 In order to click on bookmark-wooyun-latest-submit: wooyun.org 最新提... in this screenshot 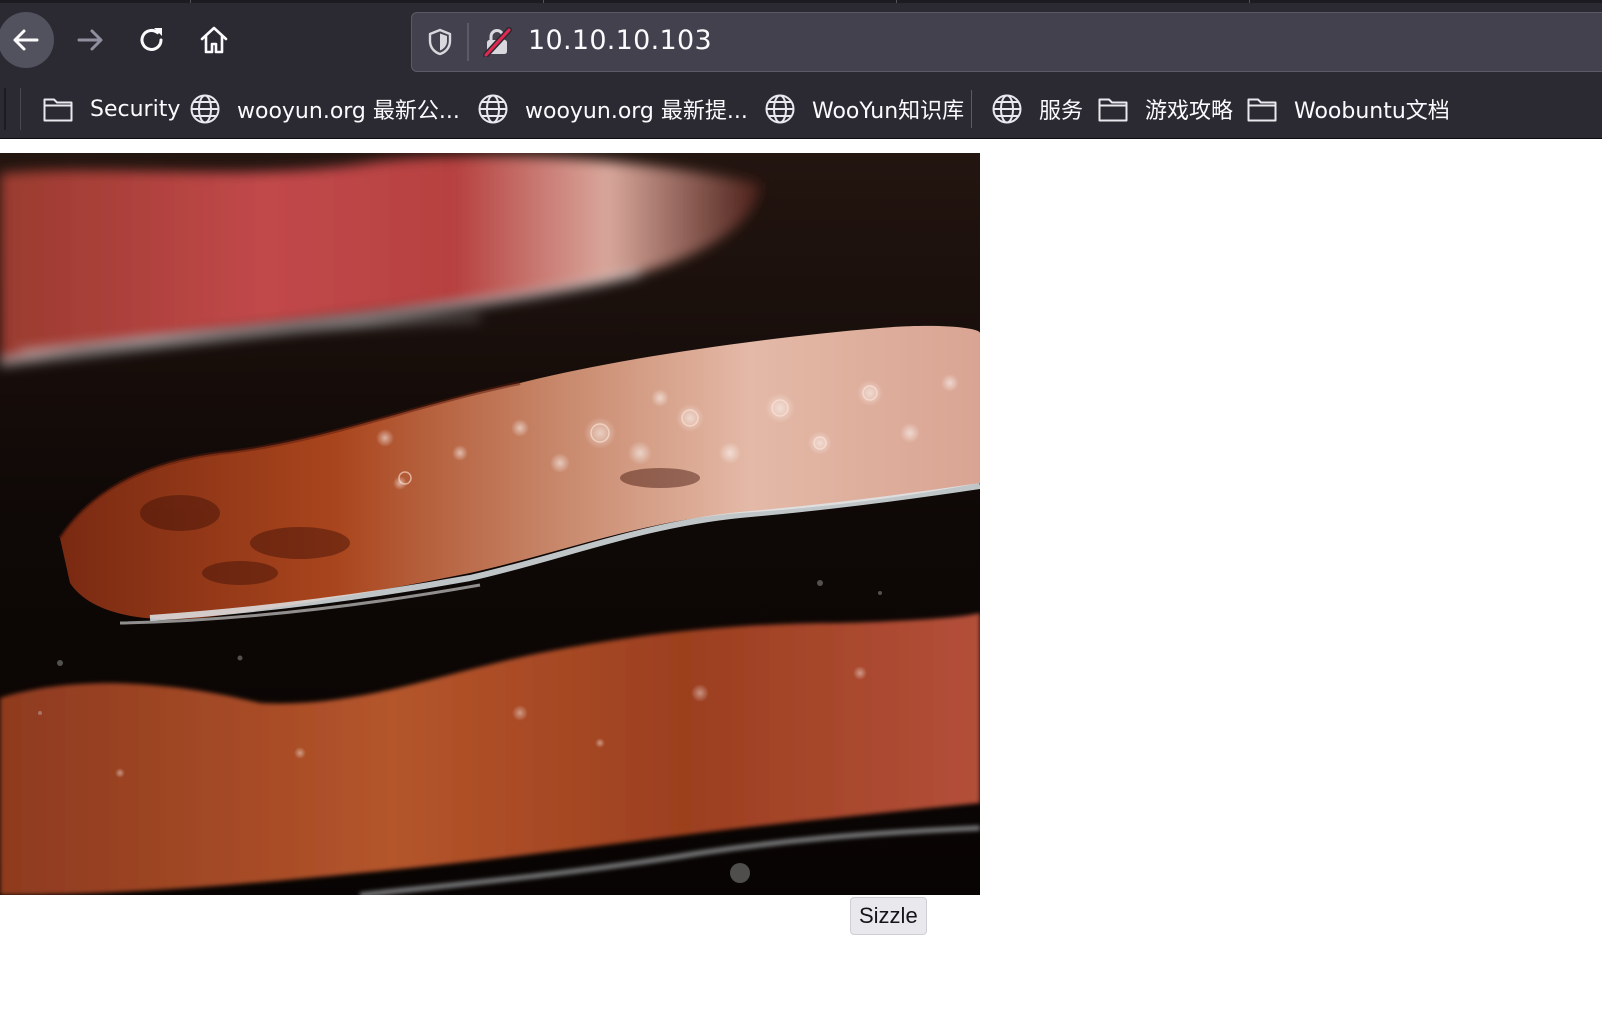, I will do `click(612, 109)`.